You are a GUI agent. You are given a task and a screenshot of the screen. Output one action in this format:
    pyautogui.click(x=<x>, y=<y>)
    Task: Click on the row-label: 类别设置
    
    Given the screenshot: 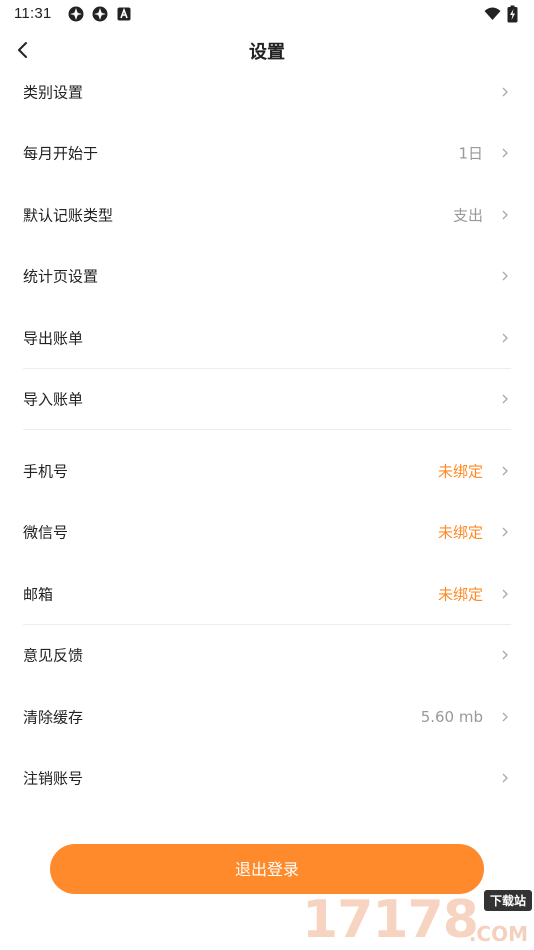 What is the action you would take?
    pyautogui.click(x=53, y=92)
    